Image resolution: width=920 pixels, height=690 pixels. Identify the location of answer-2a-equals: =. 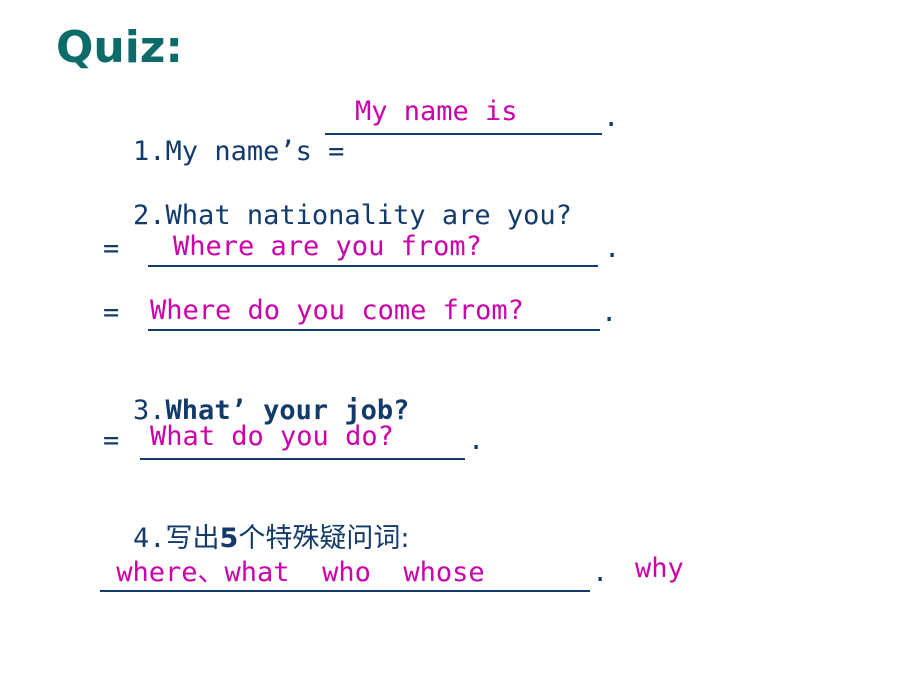
(111, 248).